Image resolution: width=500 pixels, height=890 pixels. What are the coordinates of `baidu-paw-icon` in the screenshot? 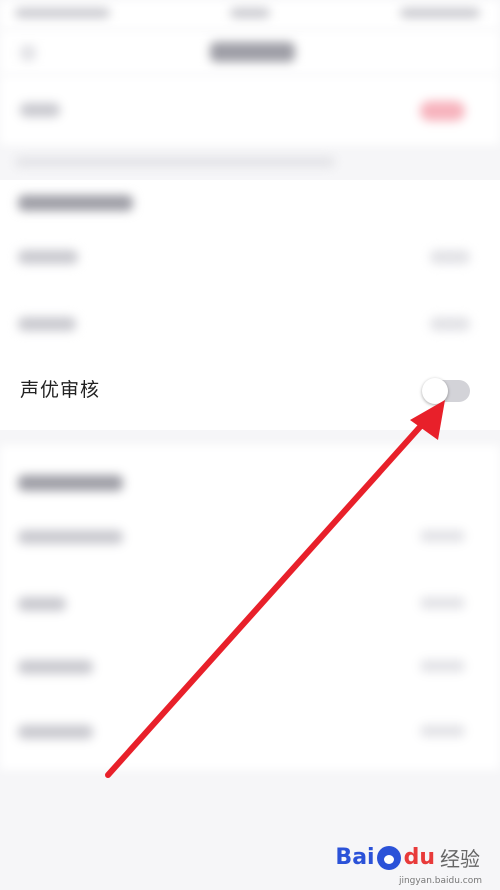 It's located at (388, 857).